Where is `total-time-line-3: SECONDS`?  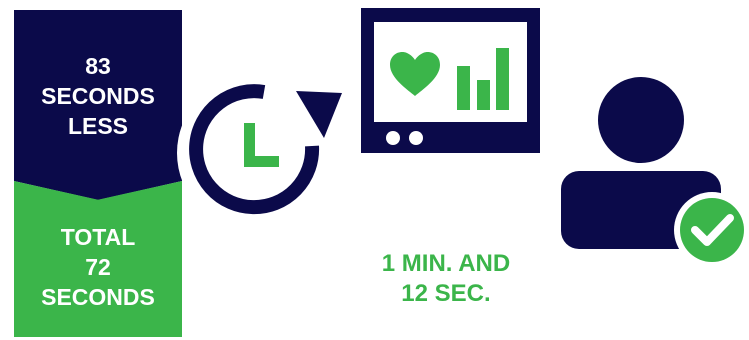 total-time-line-3: SECONDS is located at coordinates (98, 297).